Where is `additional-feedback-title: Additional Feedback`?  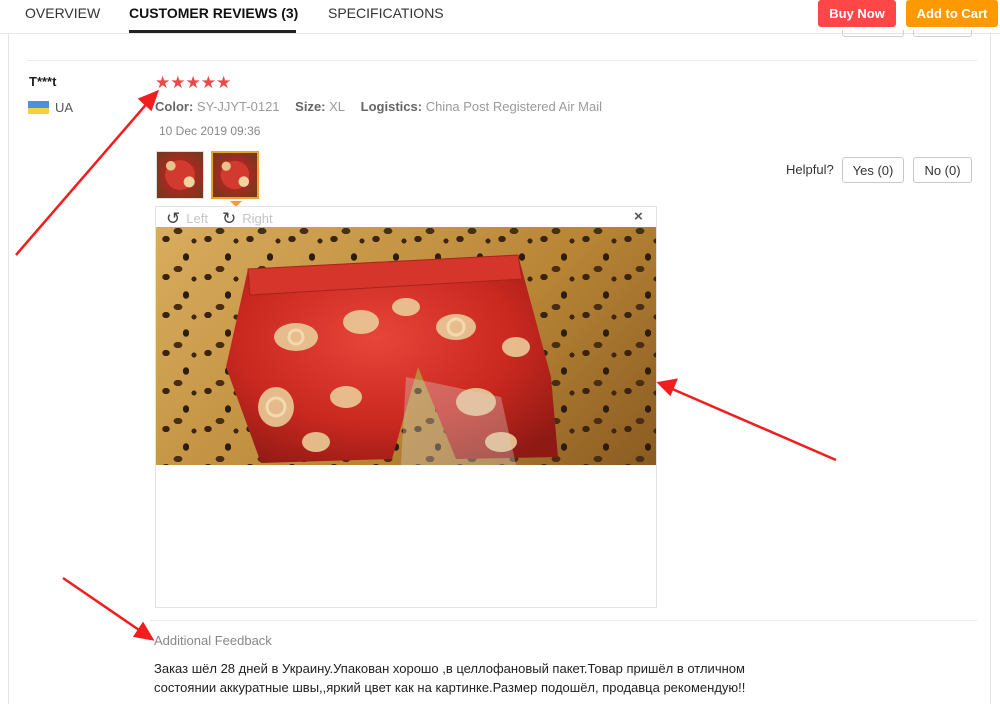 additional-feedback-title: Additional Feedback is located at coordinates (213, 640).